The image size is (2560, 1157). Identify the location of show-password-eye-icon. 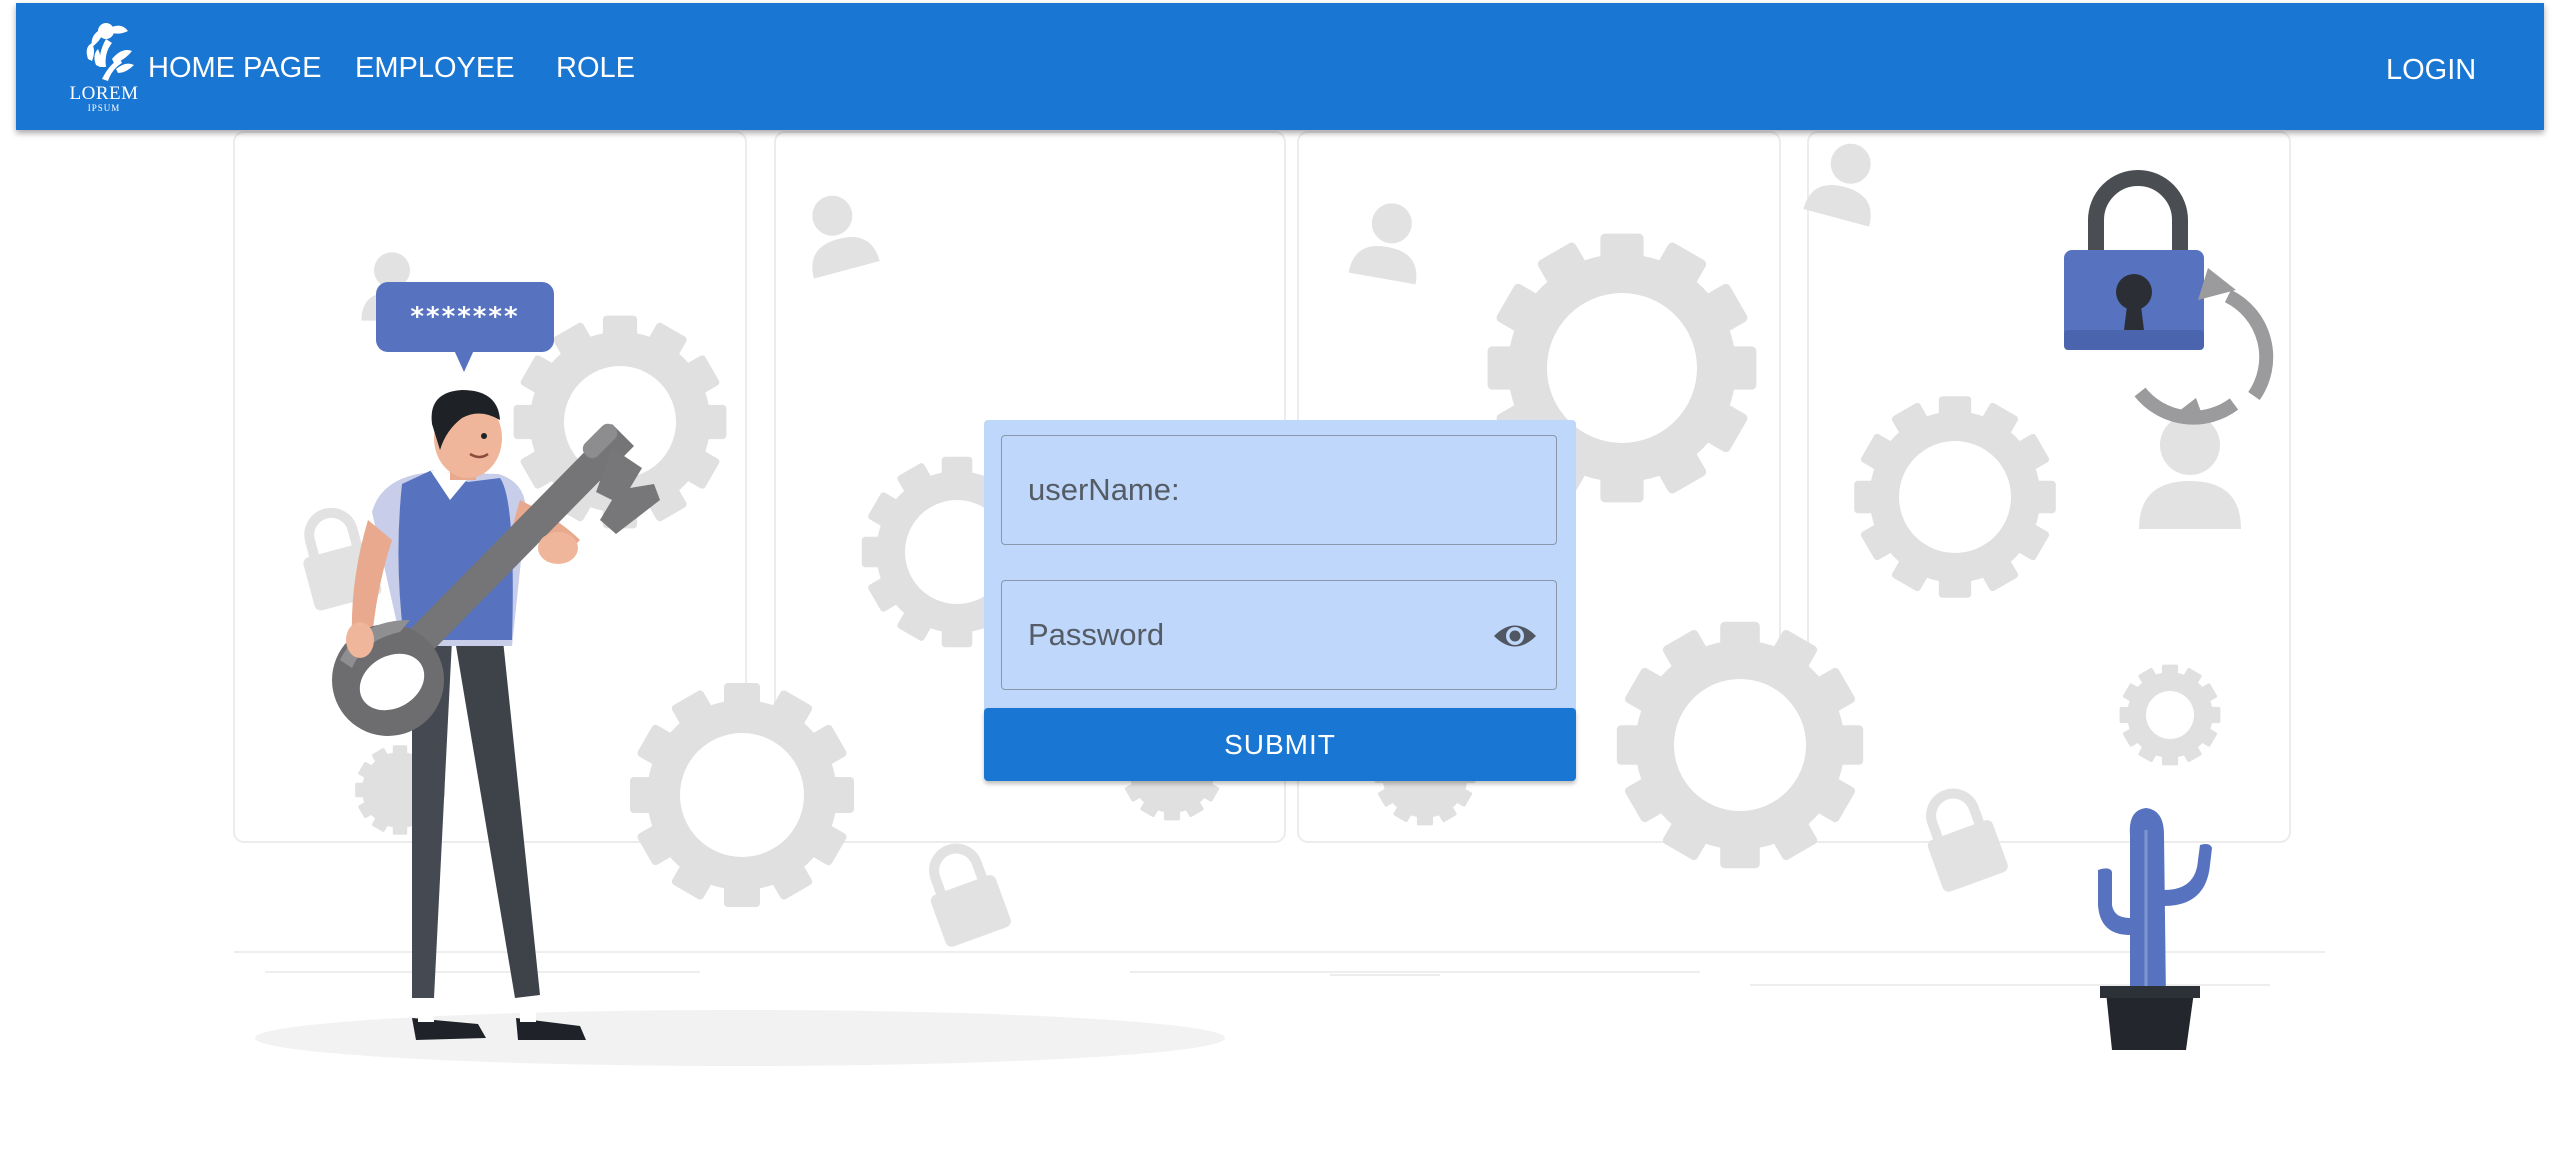
(1515, 636).